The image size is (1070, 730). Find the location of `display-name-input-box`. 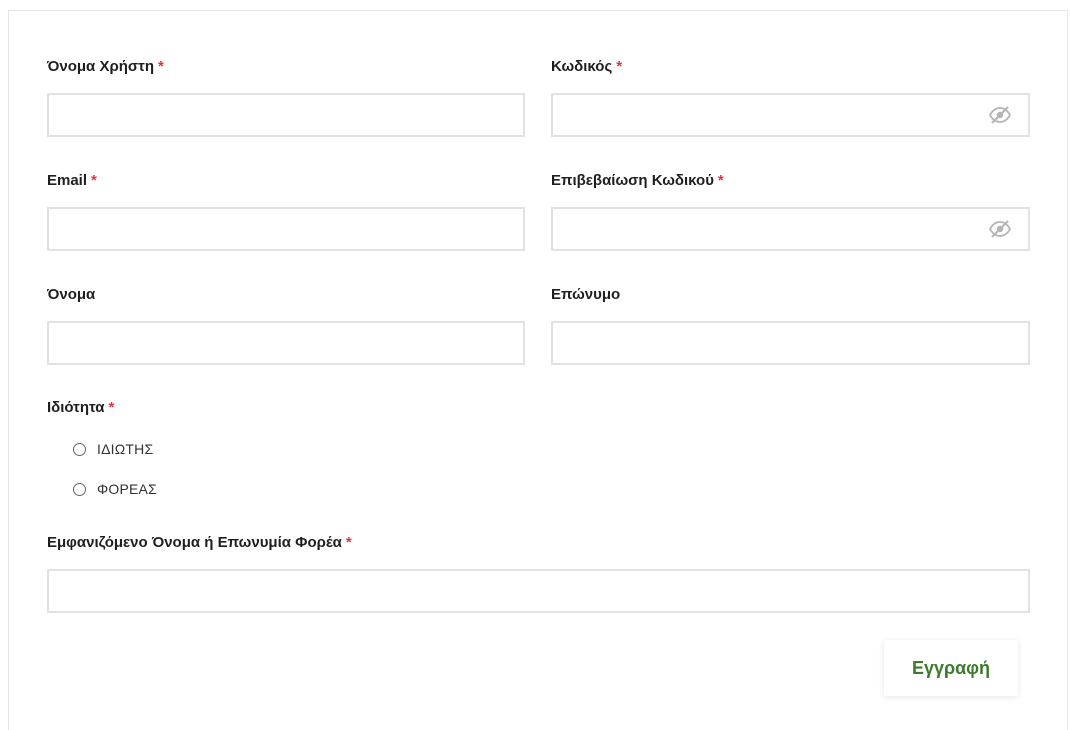

display-name-input-box is located at coordinates (538, 591).